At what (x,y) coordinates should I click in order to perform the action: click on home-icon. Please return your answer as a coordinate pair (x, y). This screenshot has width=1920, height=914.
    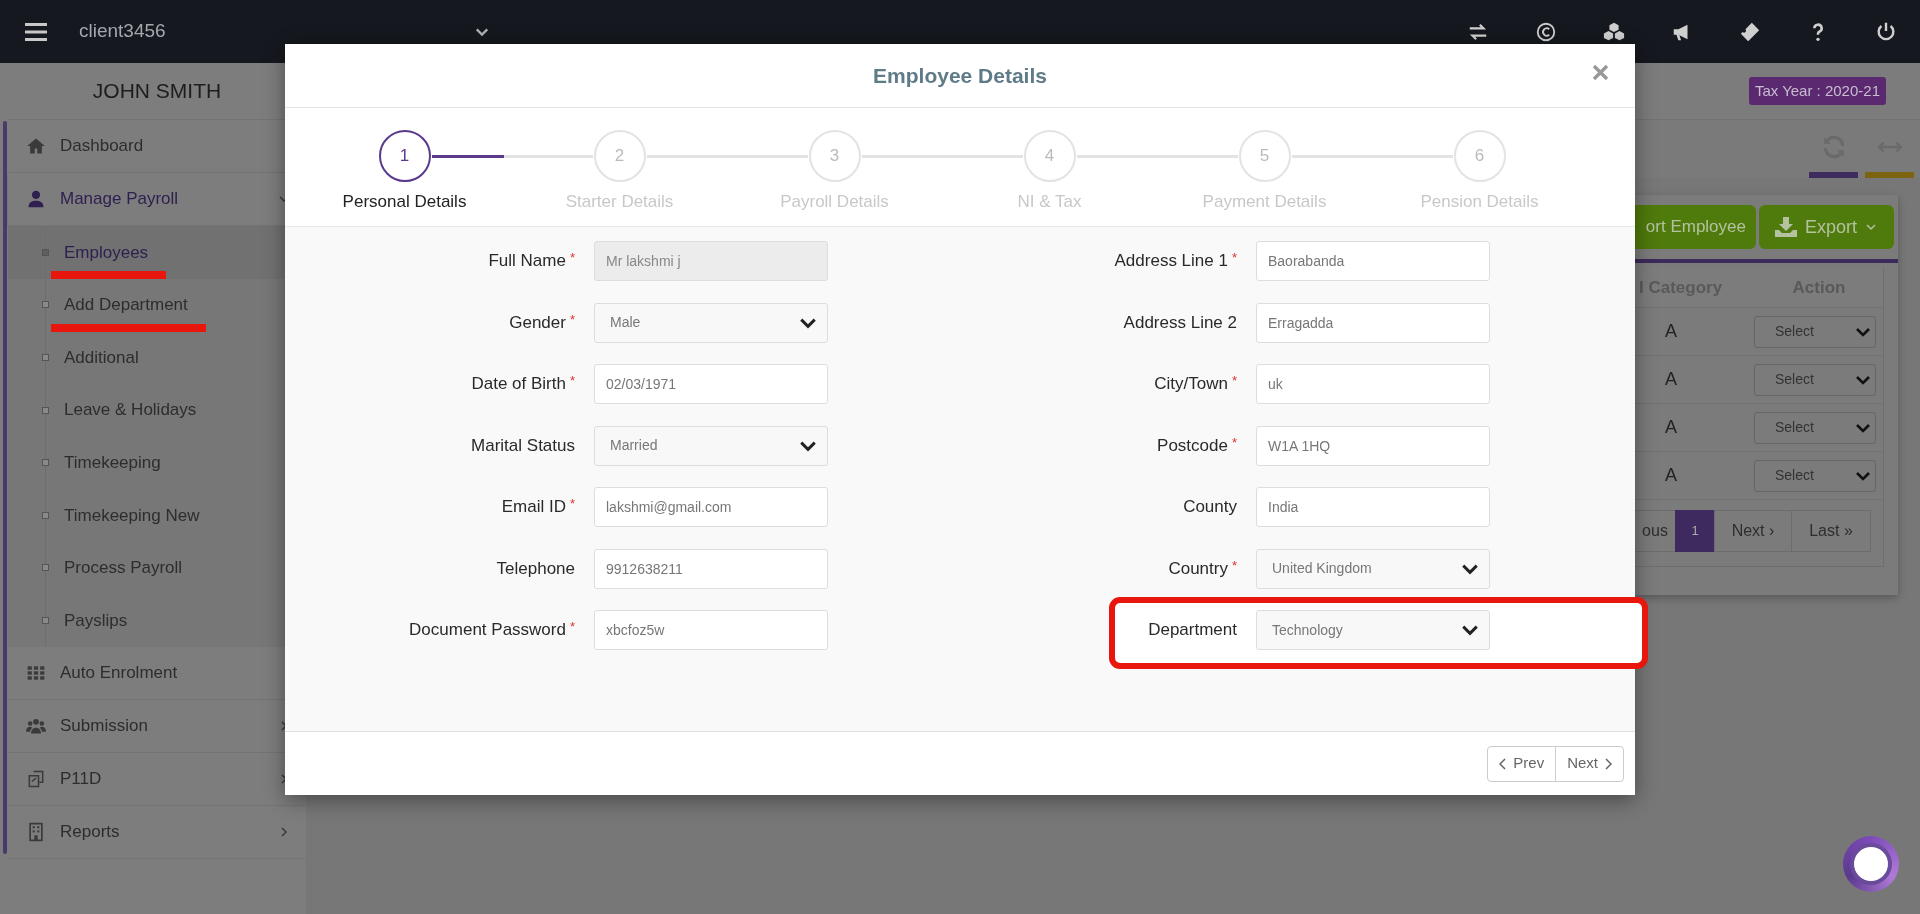
    Looking at the image, I should click on (36, 146).